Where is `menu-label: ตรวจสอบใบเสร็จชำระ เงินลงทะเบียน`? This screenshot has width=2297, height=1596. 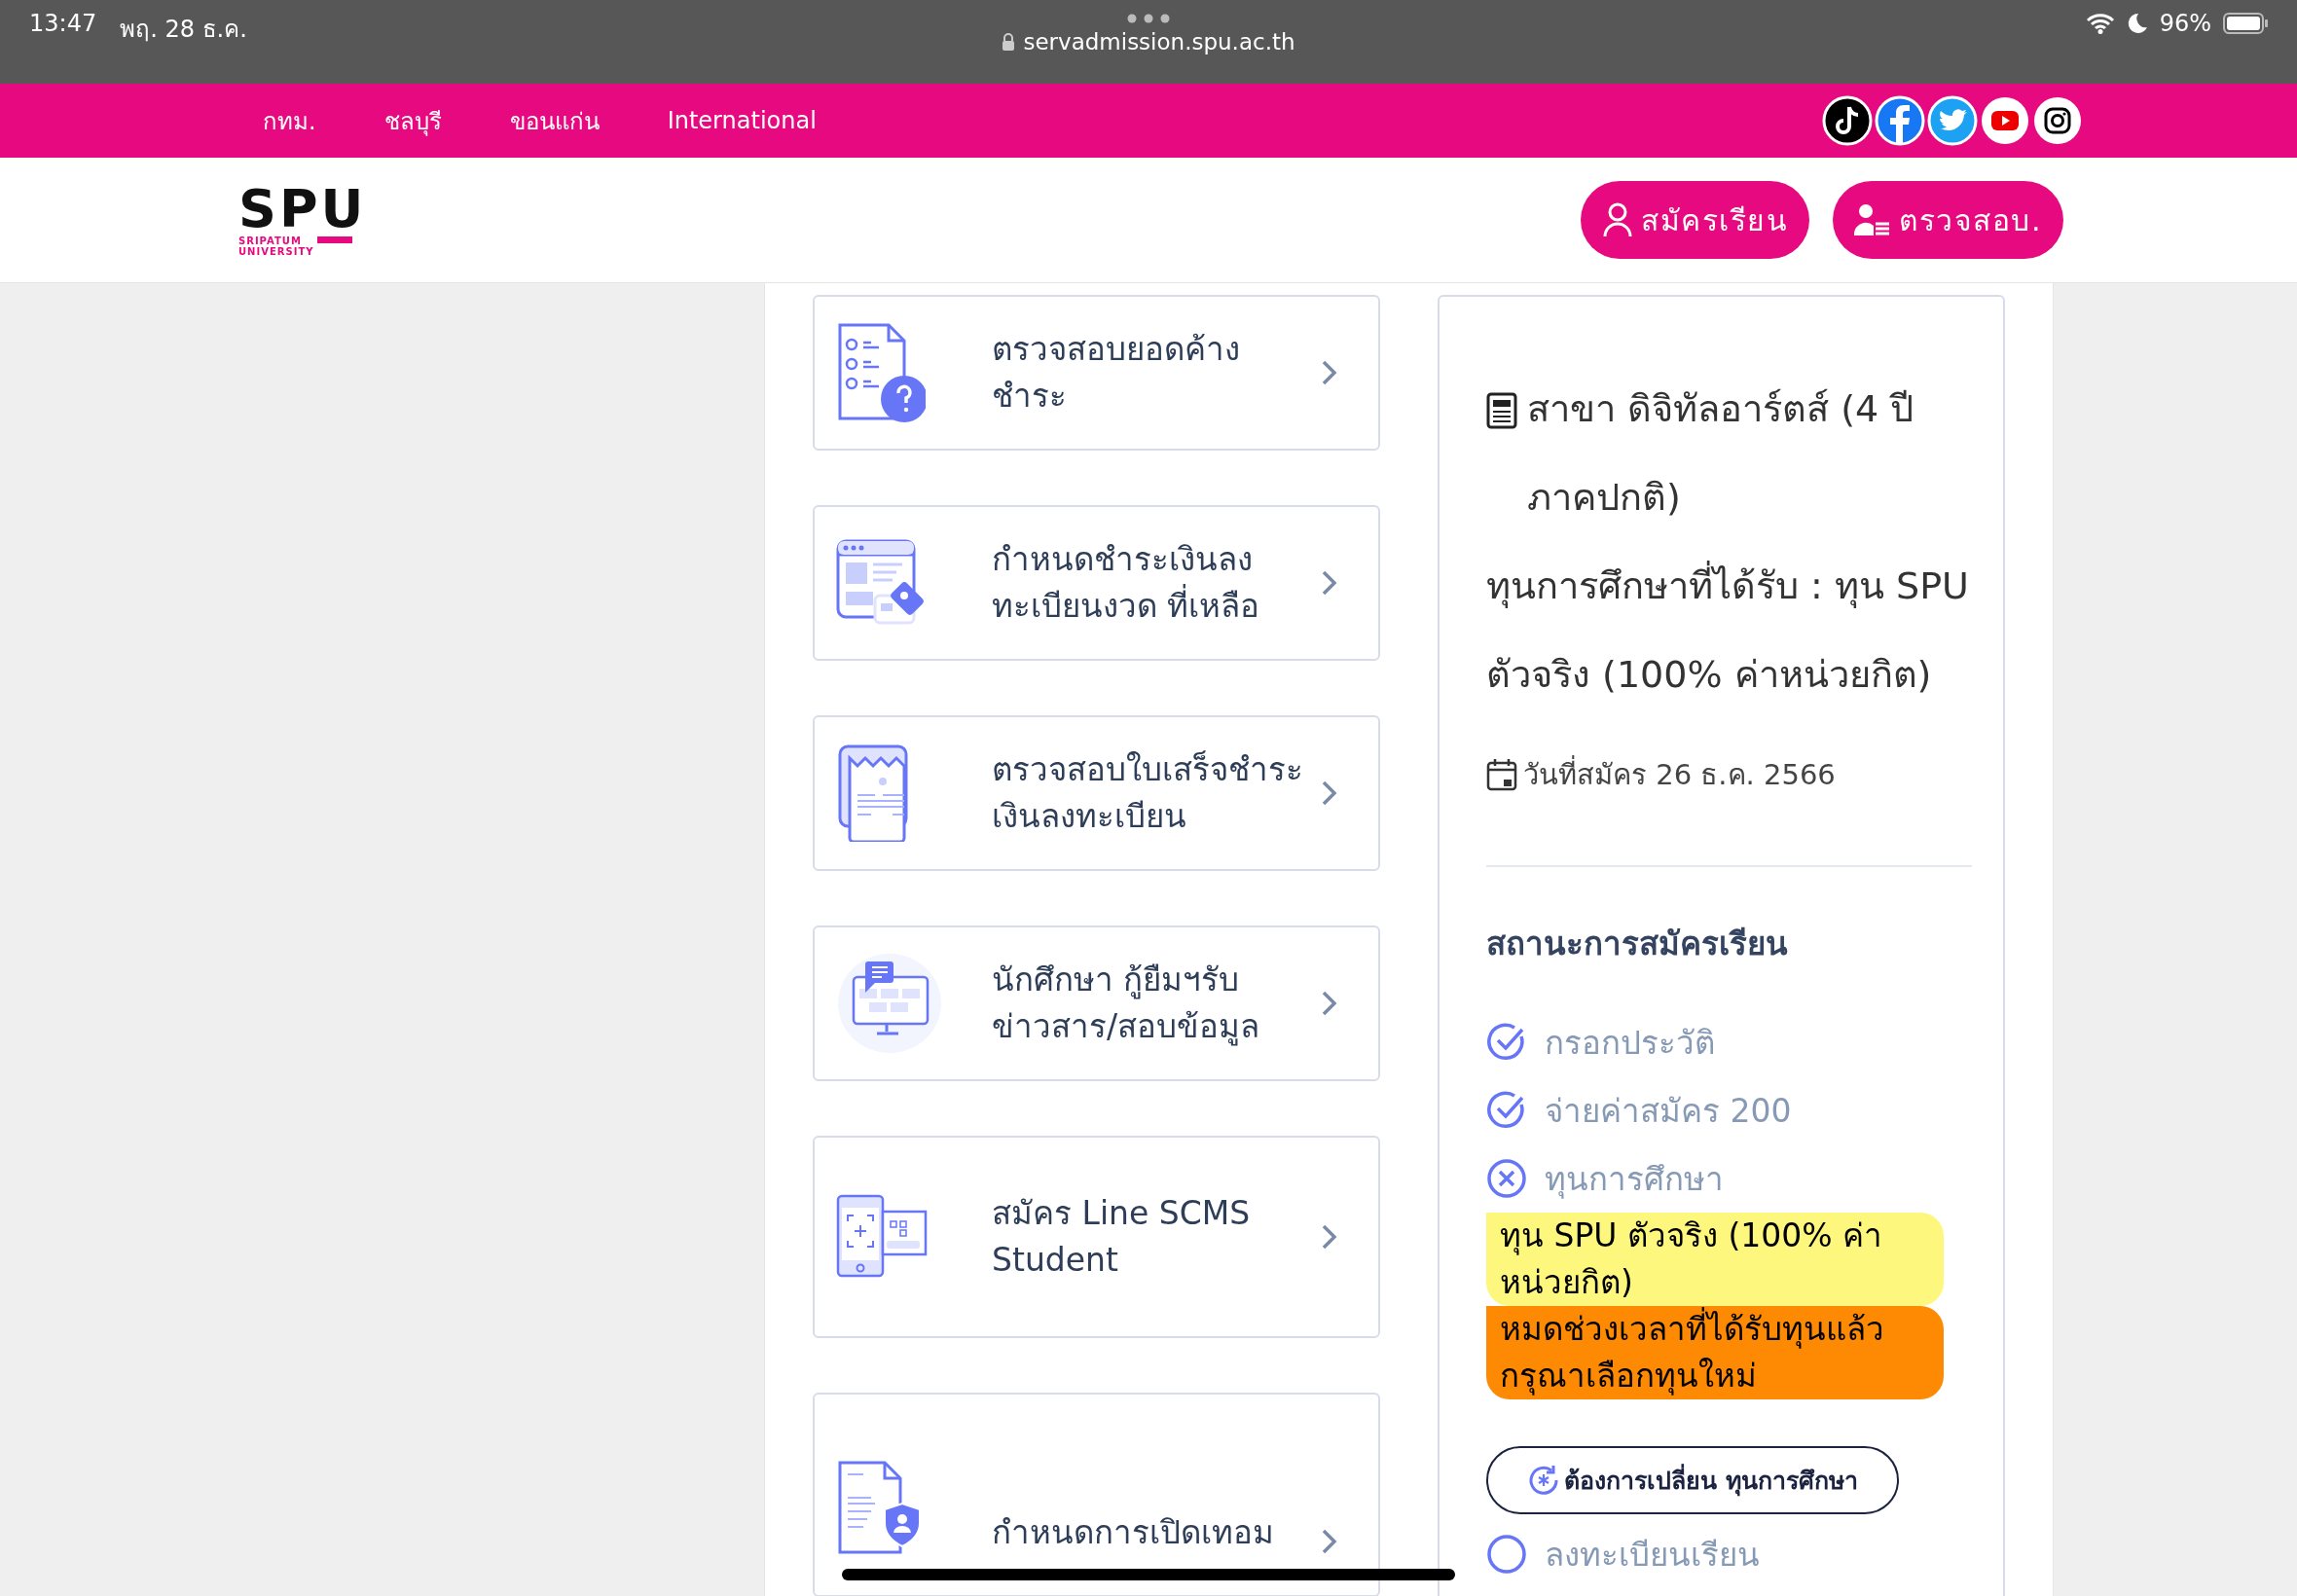 menu-label: ตรวจสอบใบเสร็จชำระ เงินลงทะเบียน is located at coordinates (1148, 793).